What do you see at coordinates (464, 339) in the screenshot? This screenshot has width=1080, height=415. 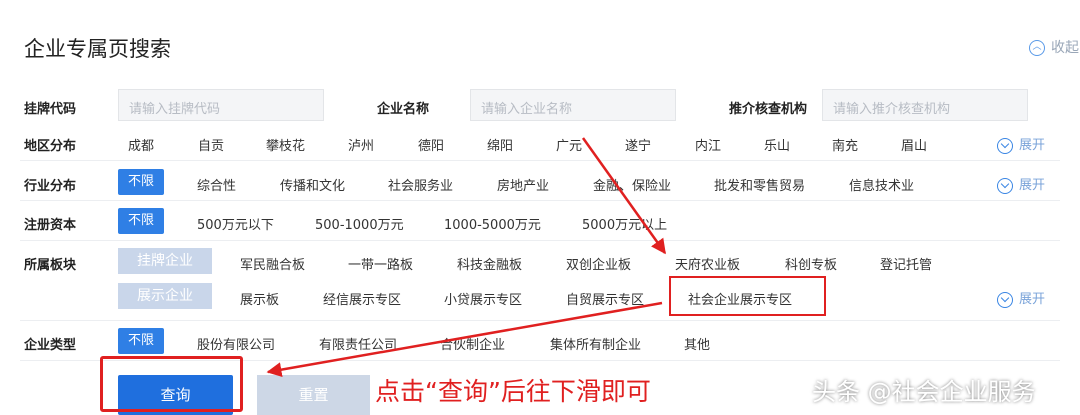 I see `arrow-to-query` at bounding box center [464, 339].